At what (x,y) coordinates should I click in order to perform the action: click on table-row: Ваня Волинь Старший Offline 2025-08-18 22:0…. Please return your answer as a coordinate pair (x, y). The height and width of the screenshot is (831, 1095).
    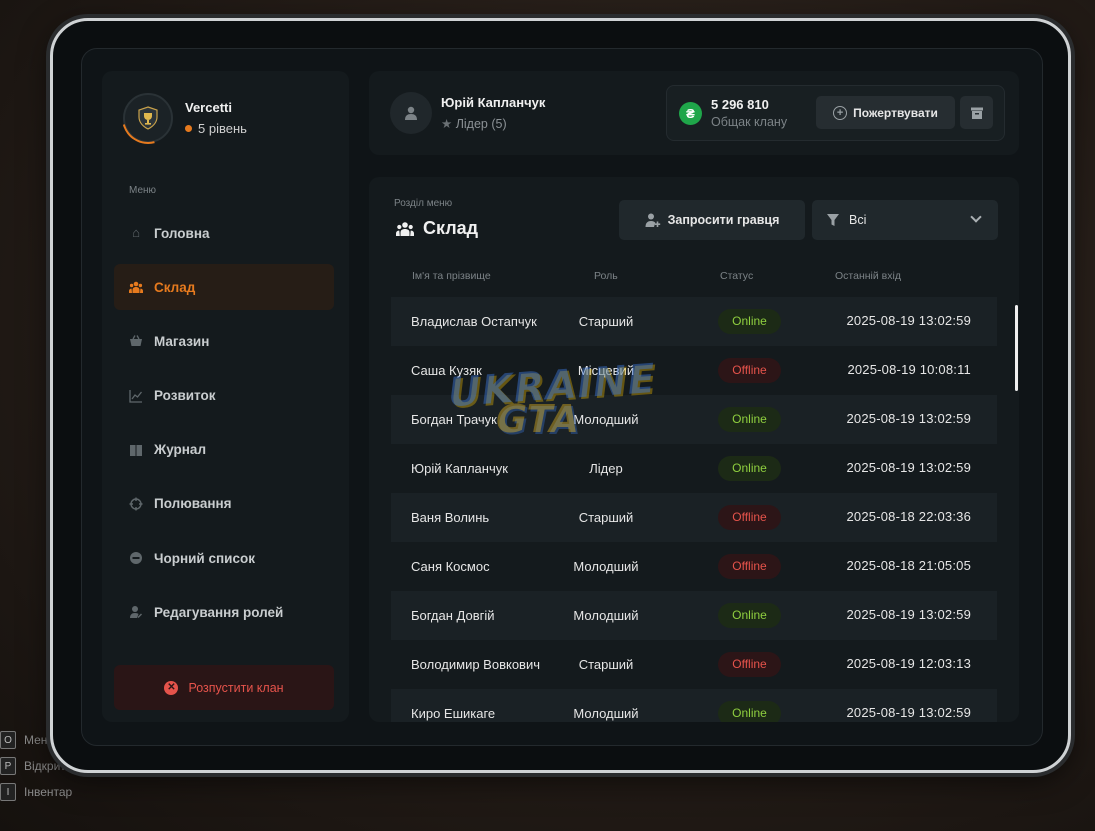
    Looking at the image, I should click on (694, 517).